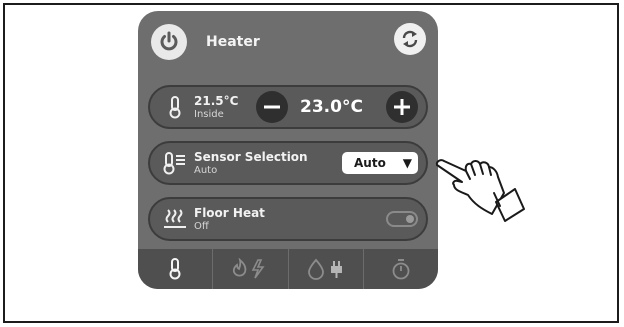  I want to click on toggle-knob, so click(410, 219).